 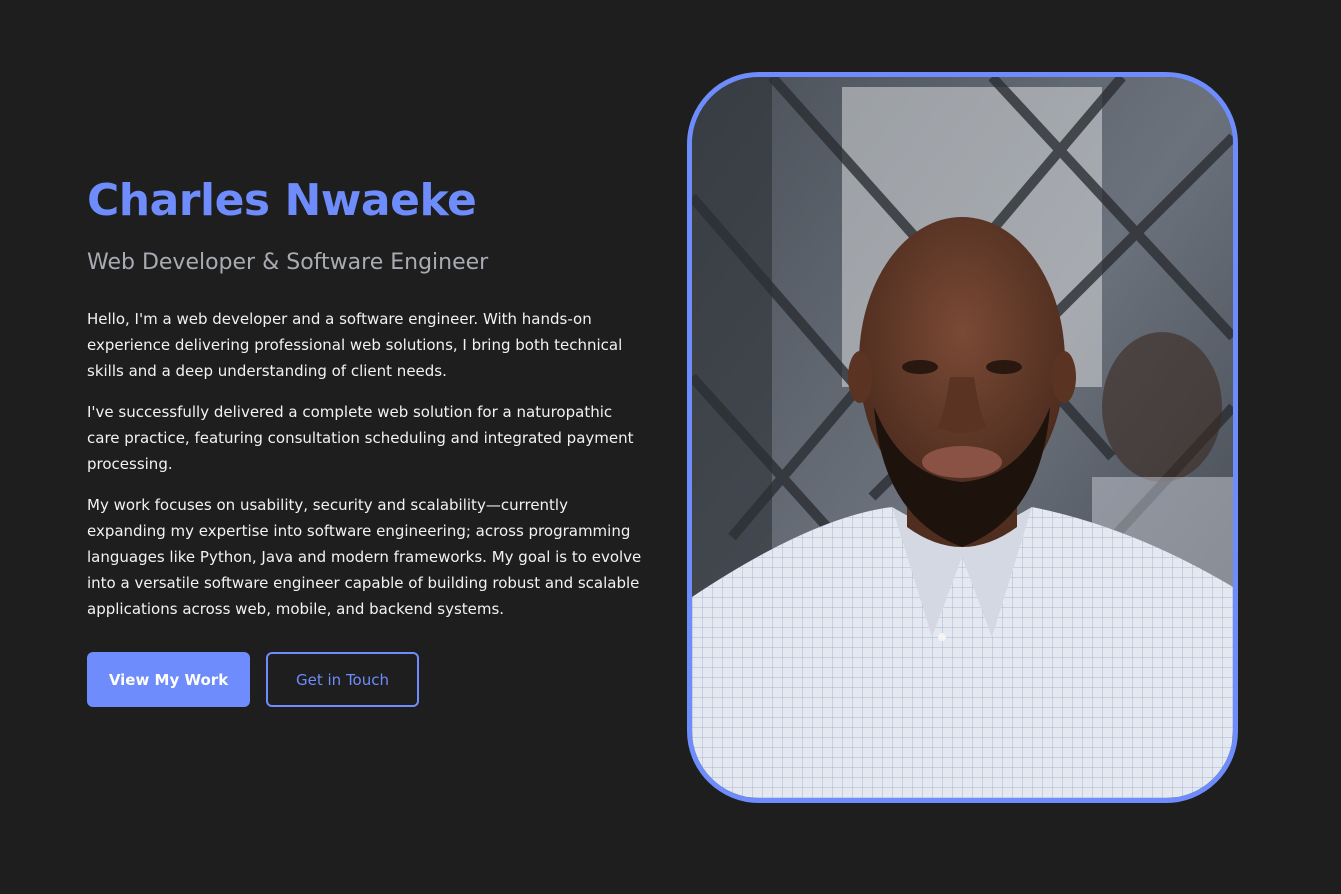 What do you see at coordinates (168, 679) in the screenshot?
I see `view-my-work-button: View My Work` at bounding box center [168, 679].